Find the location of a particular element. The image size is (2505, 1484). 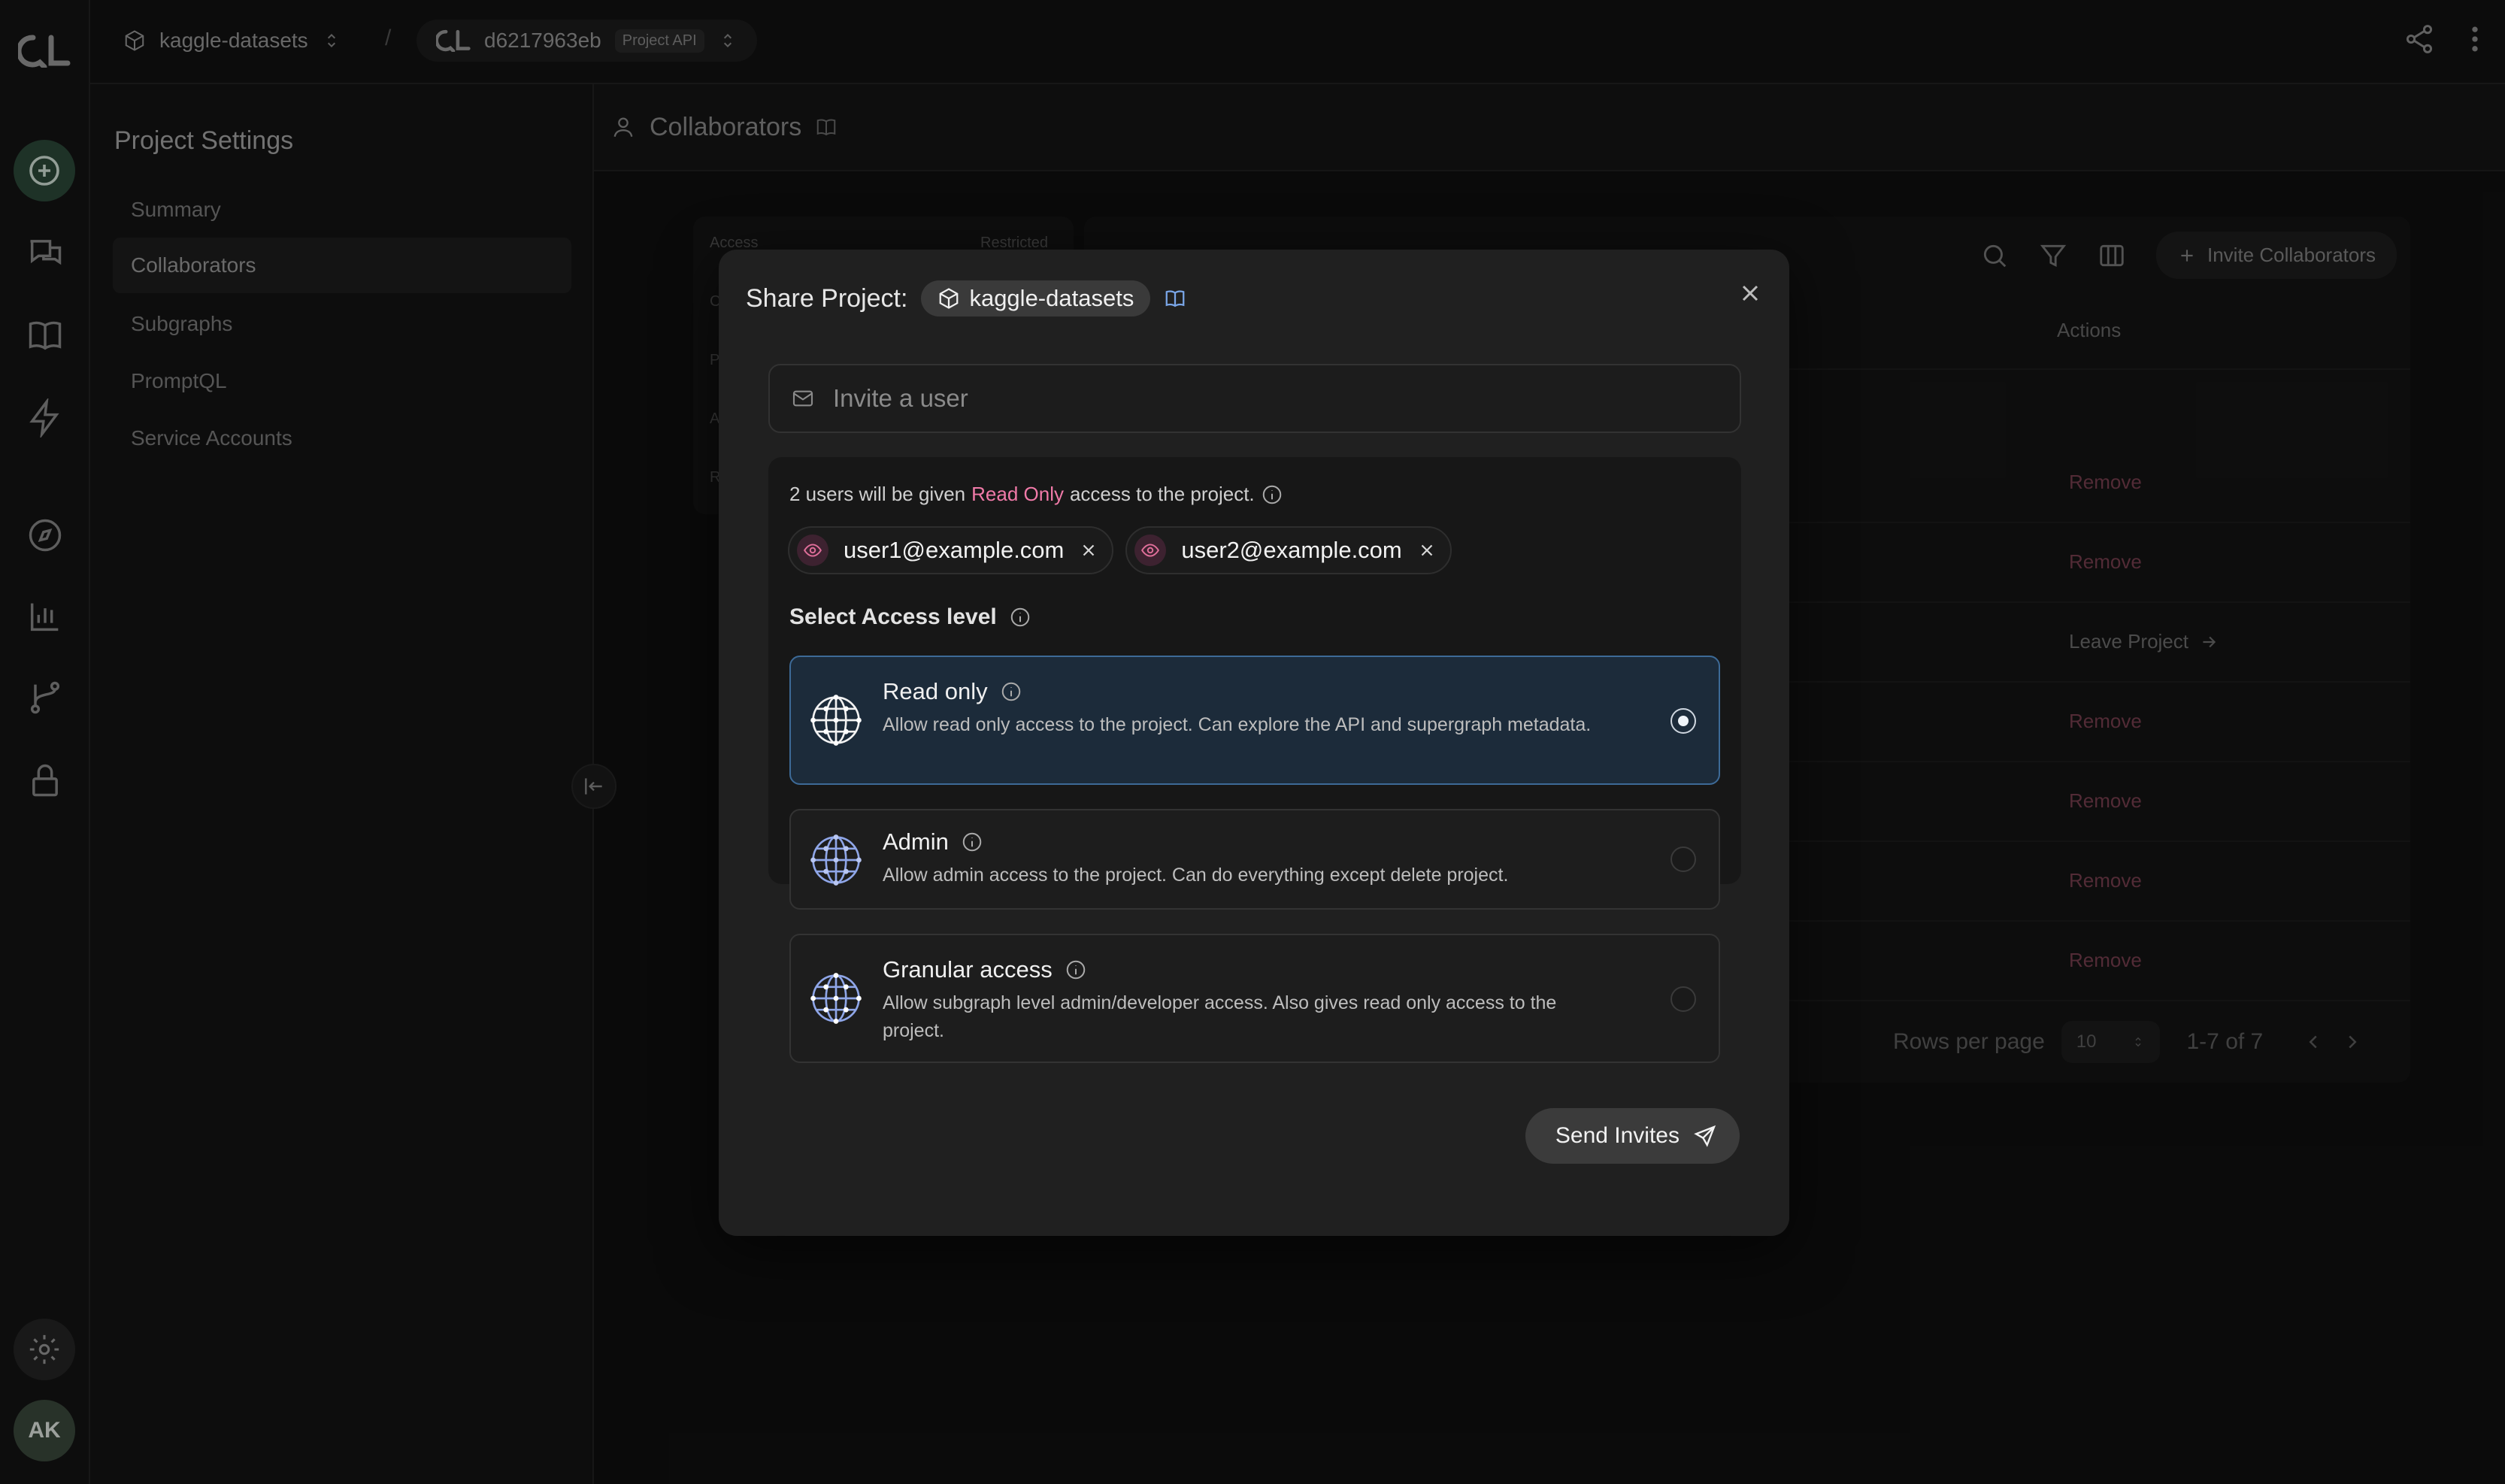

invite-user-input is located at coordinates (1284, 399).